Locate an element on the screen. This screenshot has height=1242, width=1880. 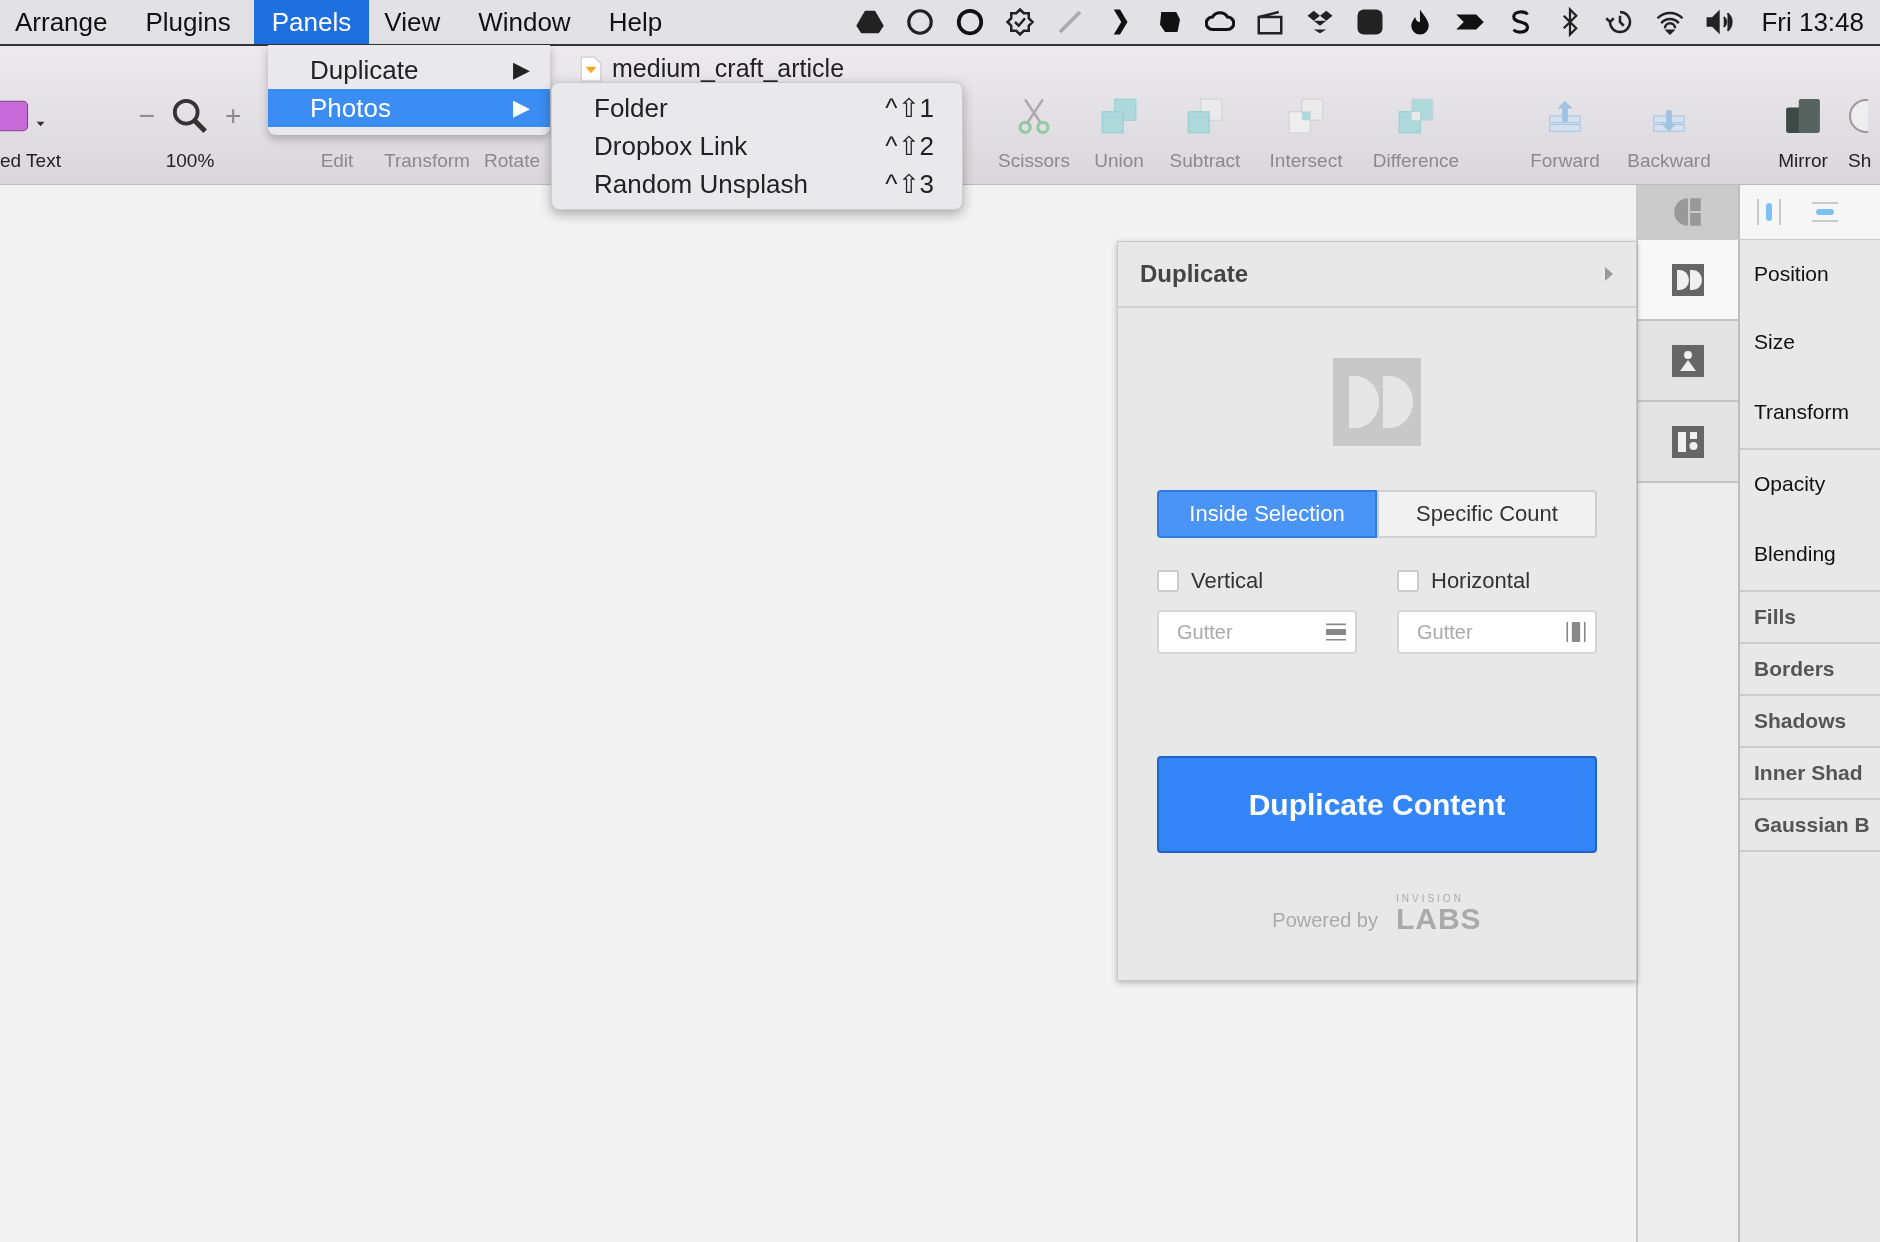
checkbox-label: Horizontal is located at coordinates (1481, 581).